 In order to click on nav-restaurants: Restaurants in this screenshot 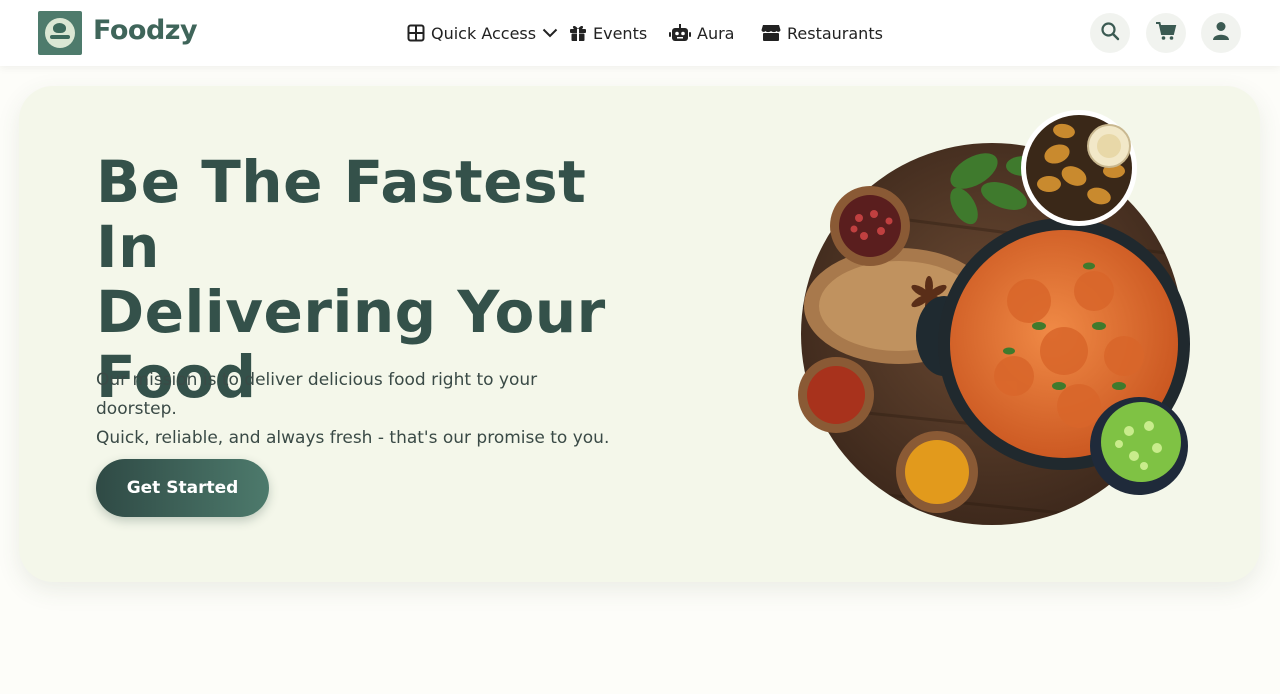, I will do `click(822, 33)`.